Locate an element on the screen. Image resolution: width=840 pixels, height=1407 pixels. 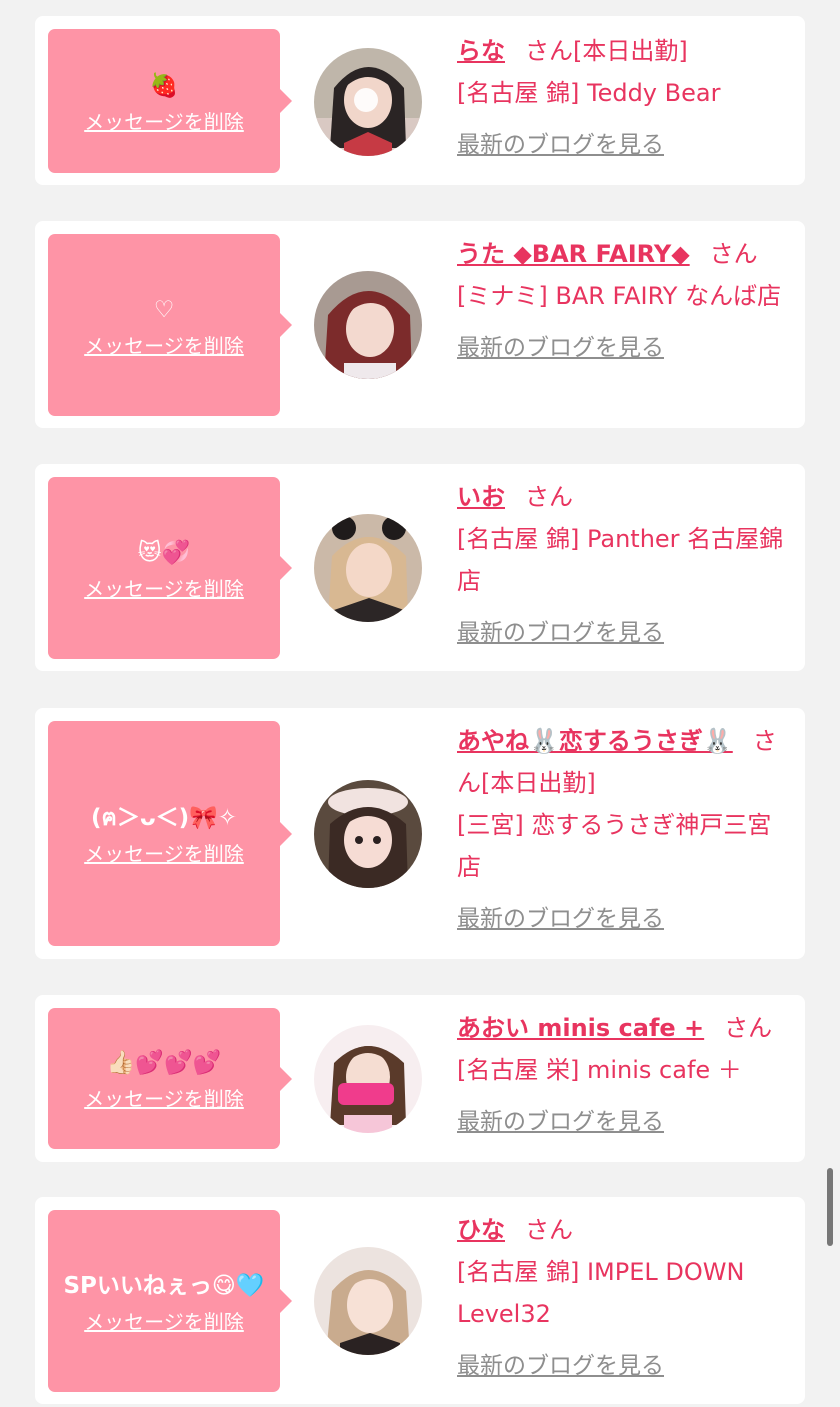
message-bubble: 😻💞 メッセージを削除 is located at coordinates (164, 568).